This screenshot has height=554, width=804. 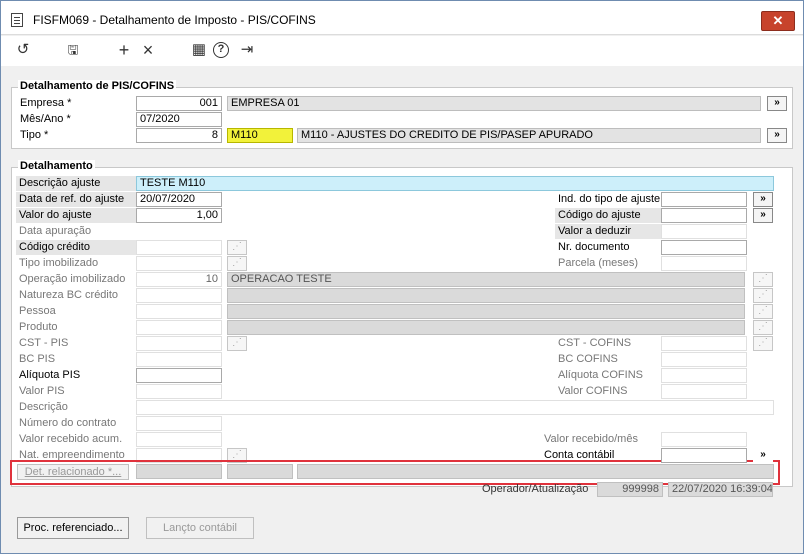 I want to click on aliquota-pis-label: Alíquota PIS, so click(x=50, y=375).